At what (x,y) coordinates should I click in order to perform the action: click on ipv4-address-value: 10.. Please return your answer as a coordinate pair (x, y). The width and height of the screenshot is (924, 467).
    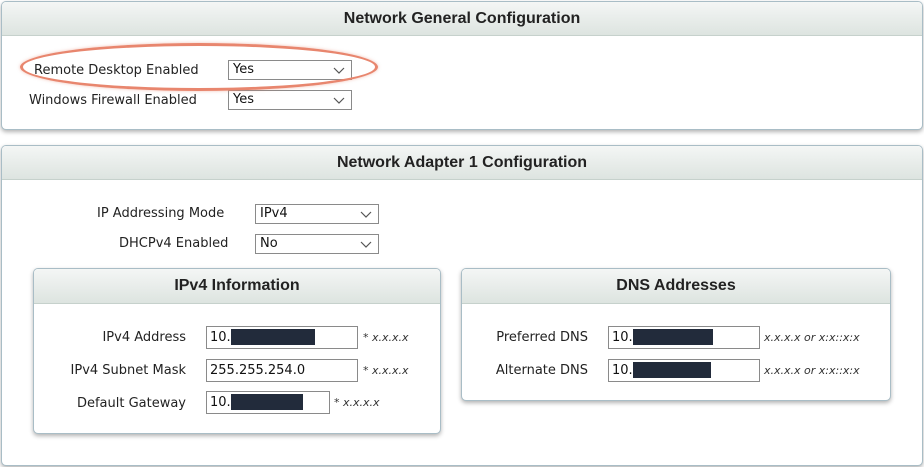
    Looking at the image, I should click on (220, 337).